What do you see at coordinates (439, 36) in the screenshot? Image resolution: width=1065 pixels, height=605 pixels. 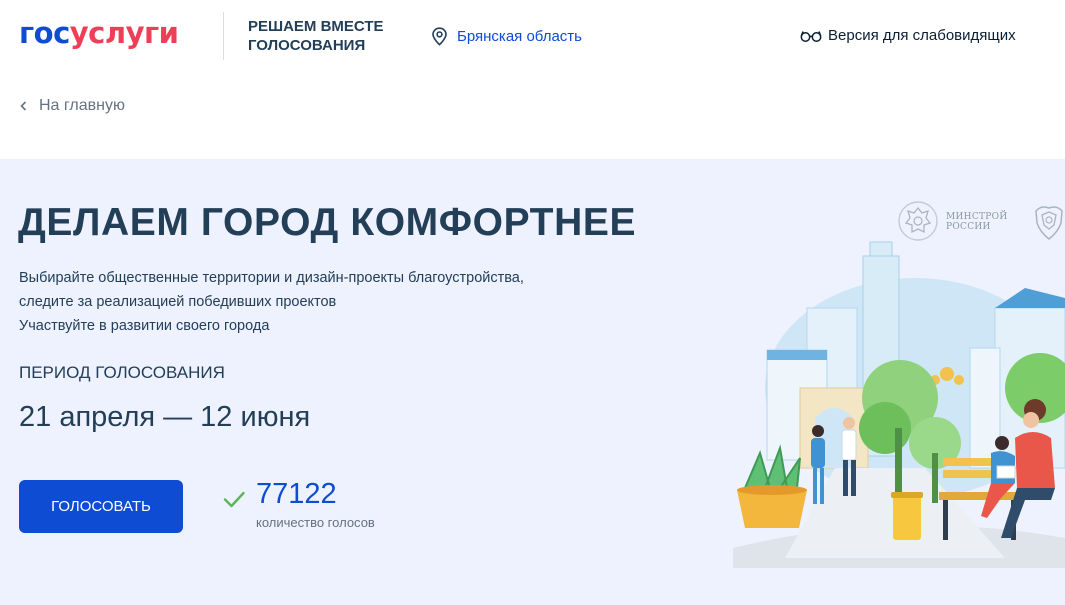 I see `location-pin-icon` at bounding box center [439, 36].